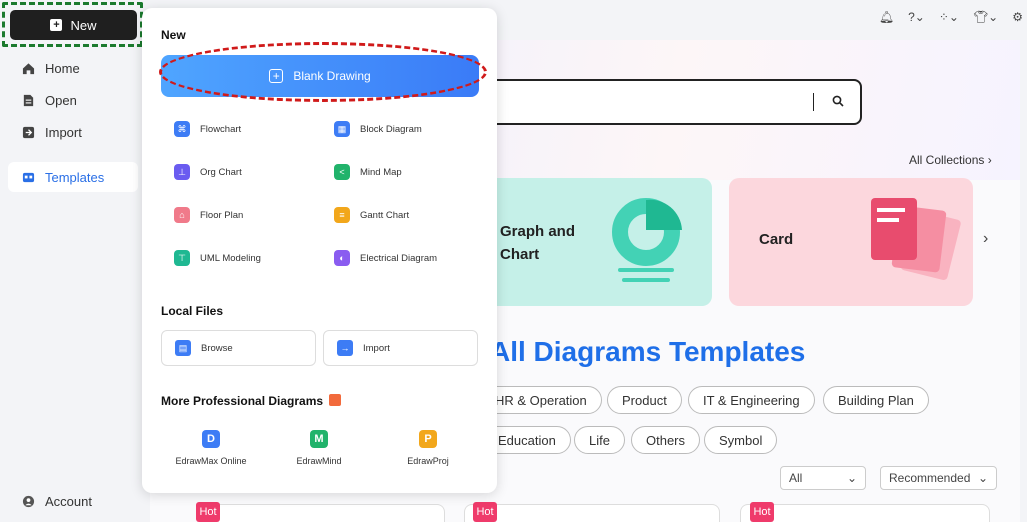 The height and width of the screenshot is (522, 1027). I want to click on carousel-next-icon: ›, so click(985, 239).